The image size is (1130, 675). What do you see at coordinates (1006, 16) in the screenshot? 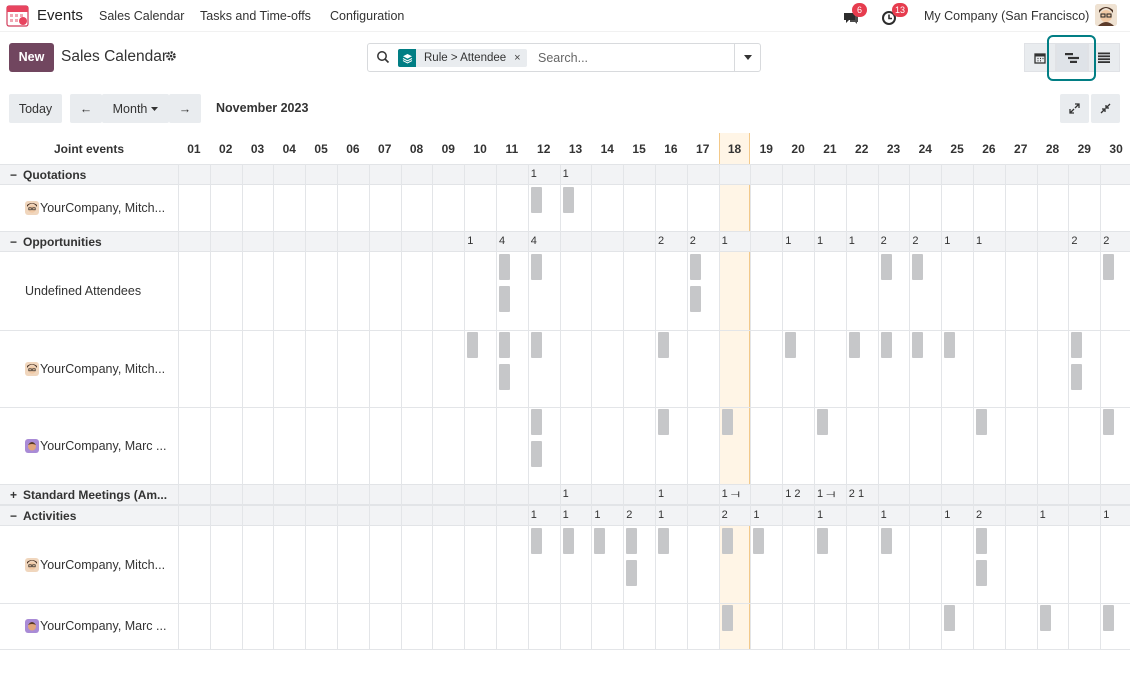
I see `company-switcher: My Company (San Francisco)` at bounding box center [1006, 16].